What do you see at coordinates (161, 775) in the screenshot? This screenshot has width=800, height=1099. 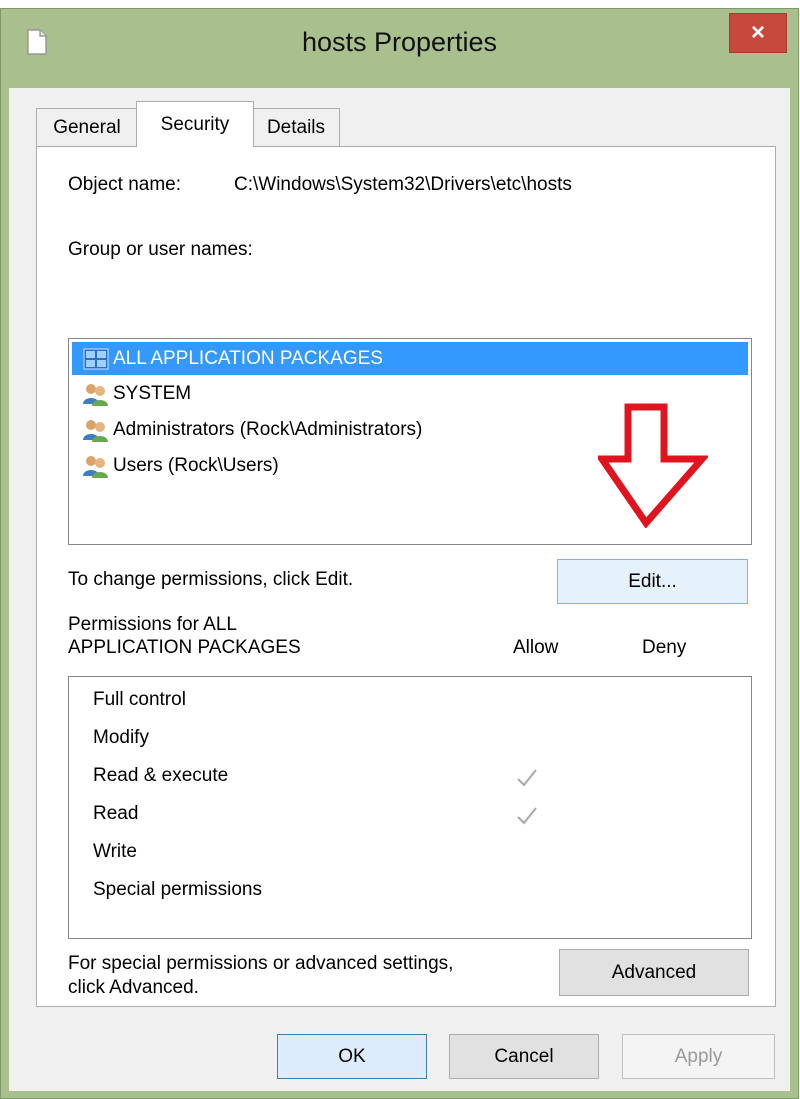 I see `permission-row: Read & execute` at bounding box center [161, 775].